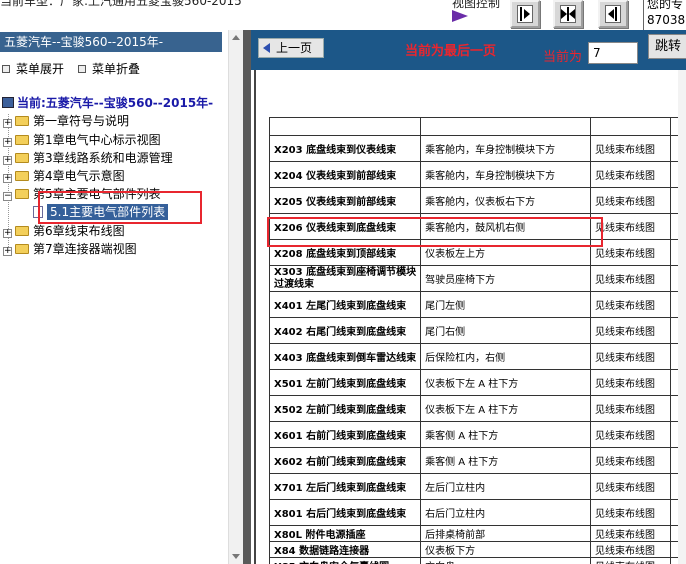 This screenshot has height=564, width=686. I want to click on location-cell: 右后门立柱内, so click(506, 512).